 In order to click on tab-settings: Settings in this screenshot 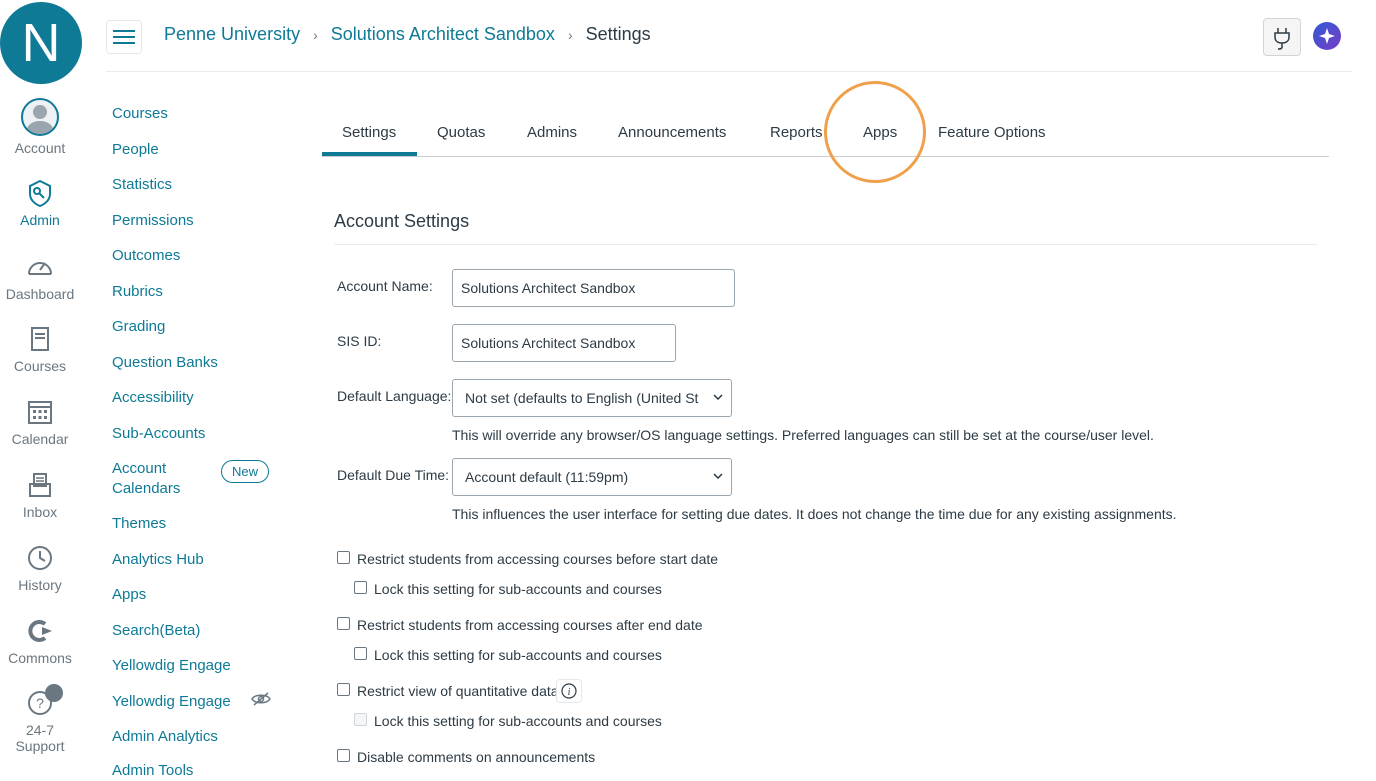, I will do `click(369, 132)`.